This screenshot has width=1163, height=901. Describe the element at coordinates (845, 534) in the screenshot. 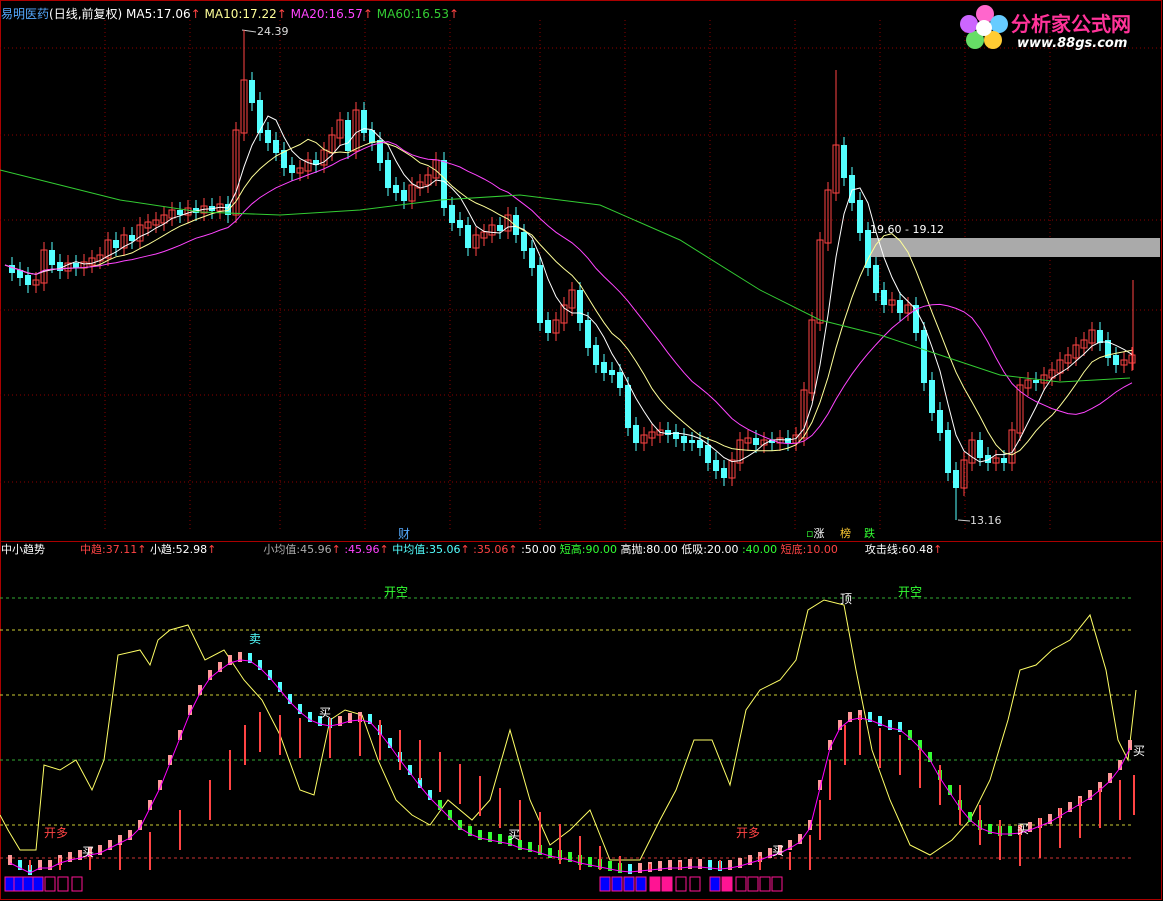

I see `event-bang: 榜` at that location.